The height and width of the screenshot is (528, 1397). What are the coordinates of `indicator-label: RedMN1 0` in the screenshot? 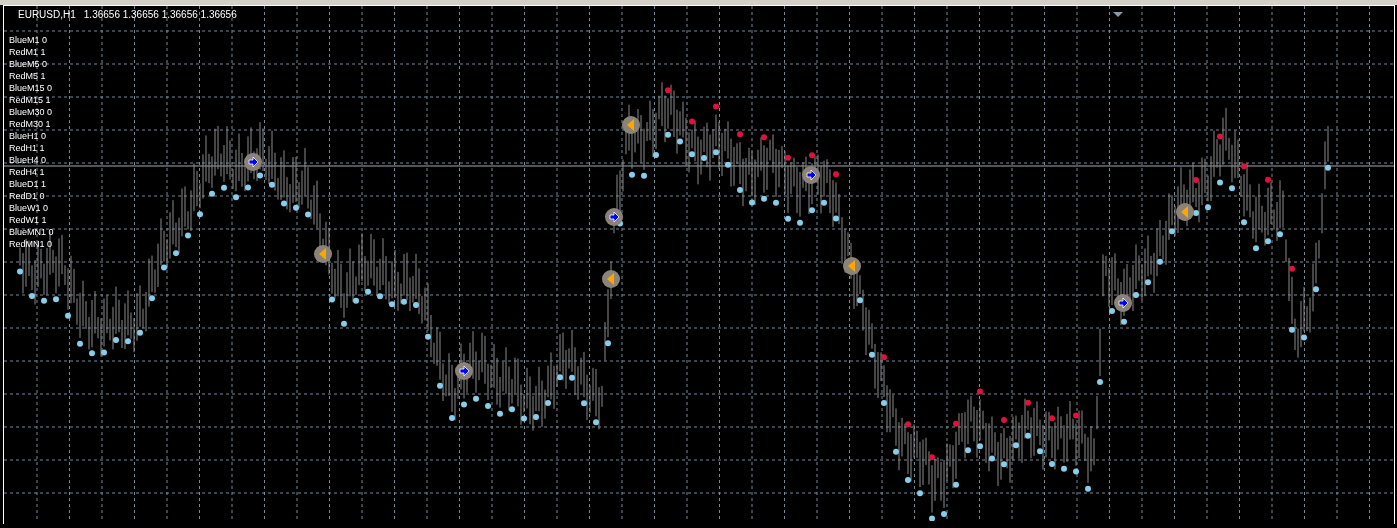 It's located at (31, 244).